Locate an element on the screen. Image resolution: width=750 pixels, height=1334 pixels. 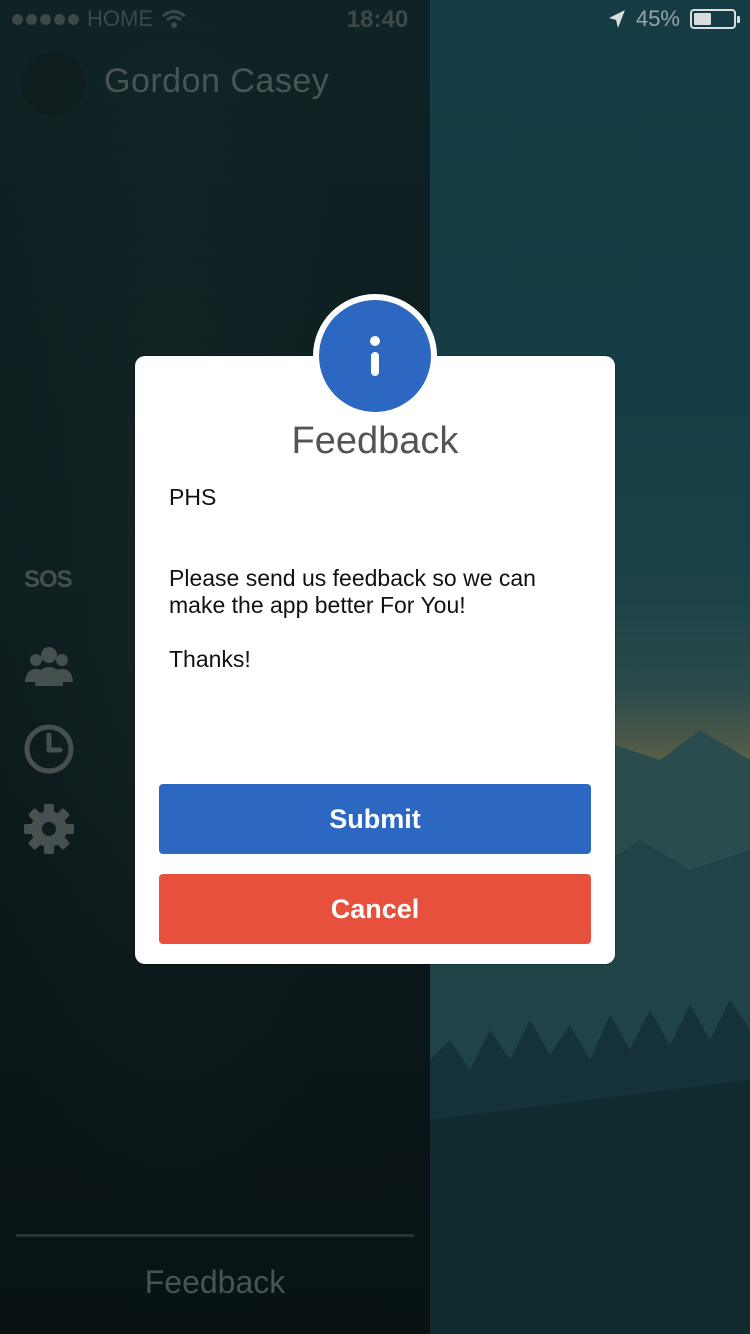
status-right: 45% is located at coordinates (674, 19).